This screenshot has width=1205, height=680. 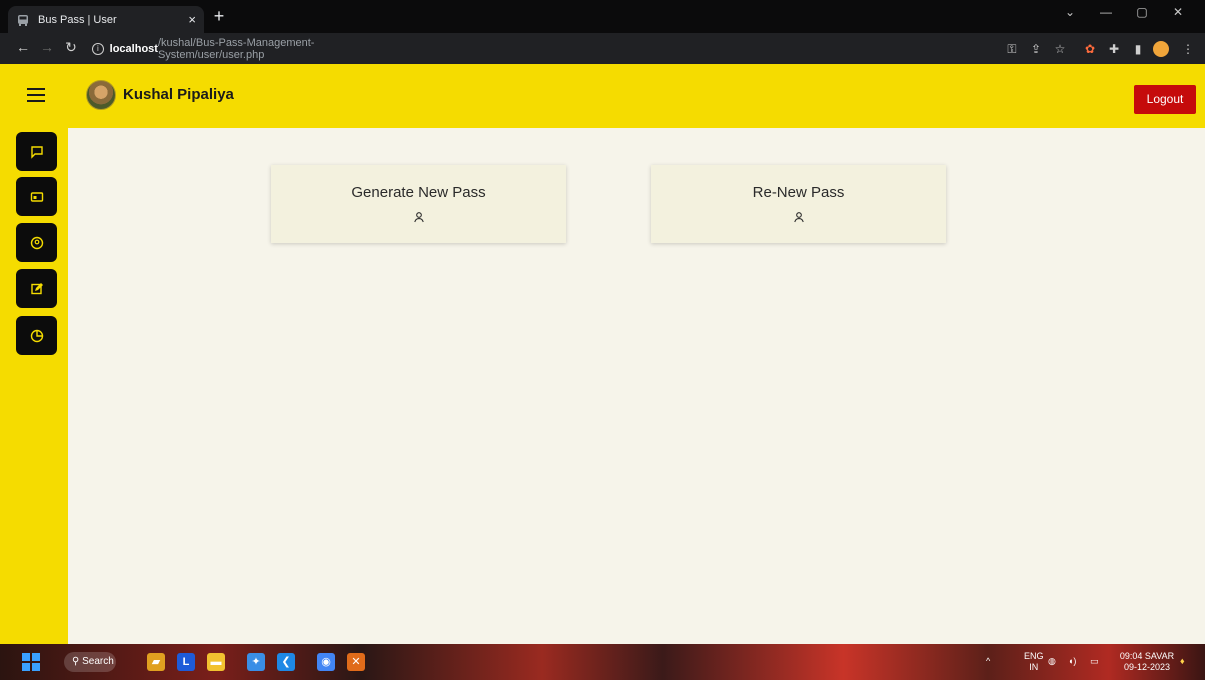 I want to click on sidebar-item-edit, so click(x=36, y=288).